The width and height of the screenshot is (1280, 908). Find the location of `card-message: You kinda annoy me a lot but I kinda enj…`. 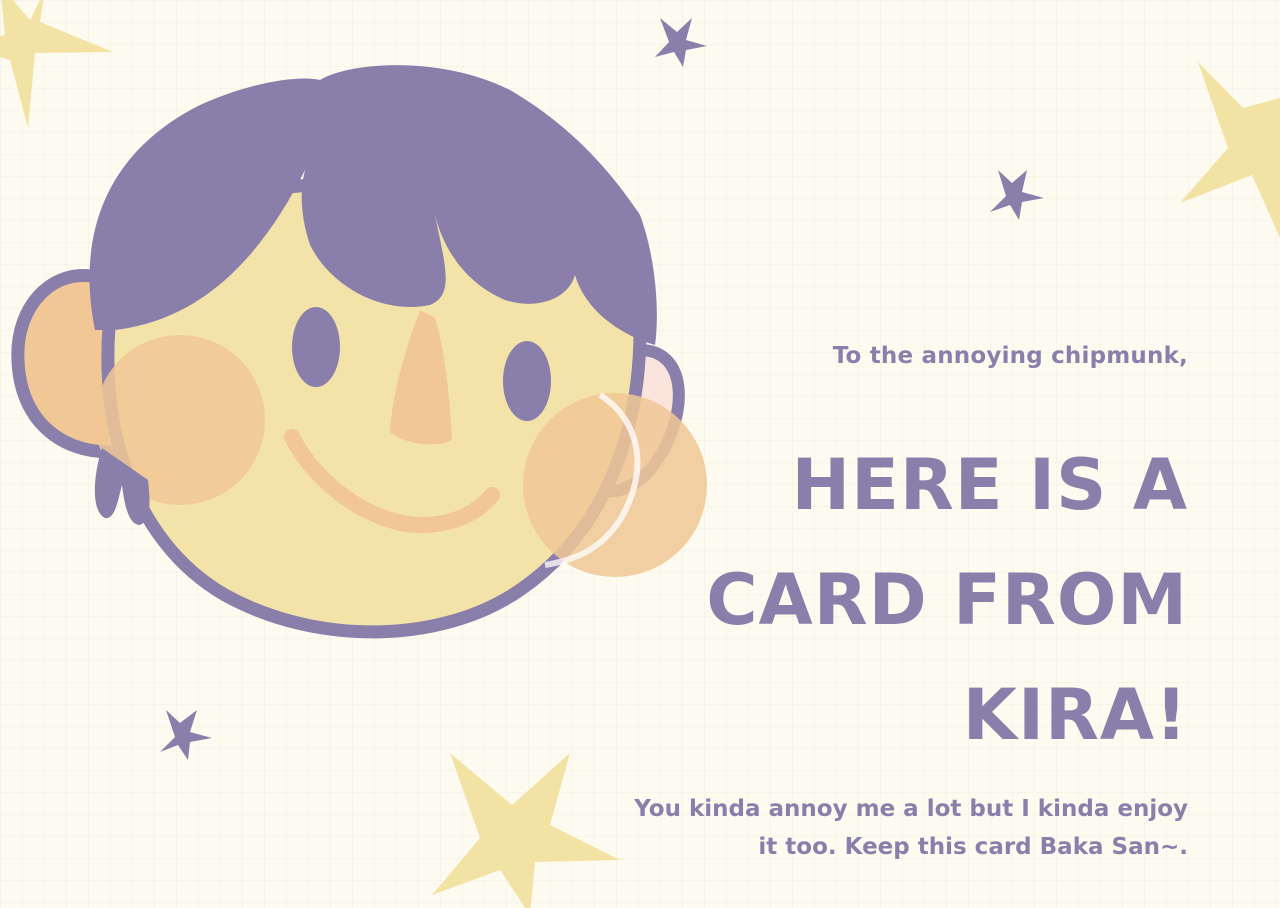

card-message: You kinda annoy me a lot but I kinda enj… is located at coordinates (888, 828).